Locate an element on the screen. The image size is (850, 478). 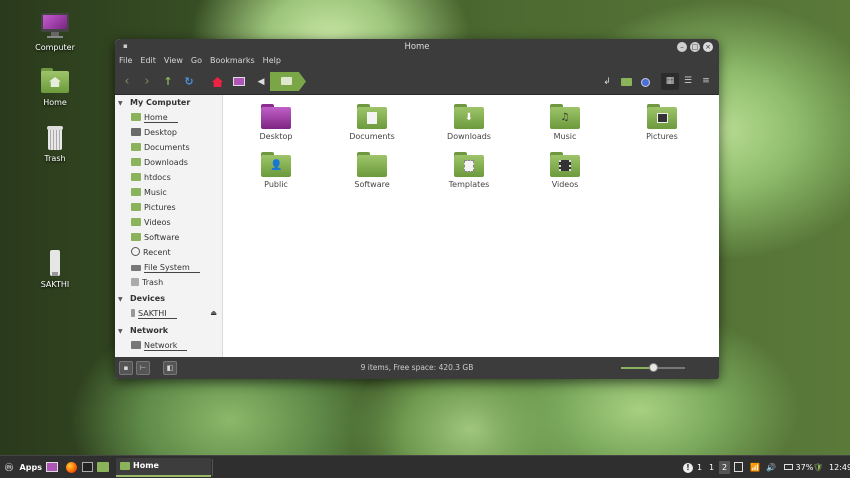
sidebar-section-network: ▼ Network is located at coordinates (168, 330).